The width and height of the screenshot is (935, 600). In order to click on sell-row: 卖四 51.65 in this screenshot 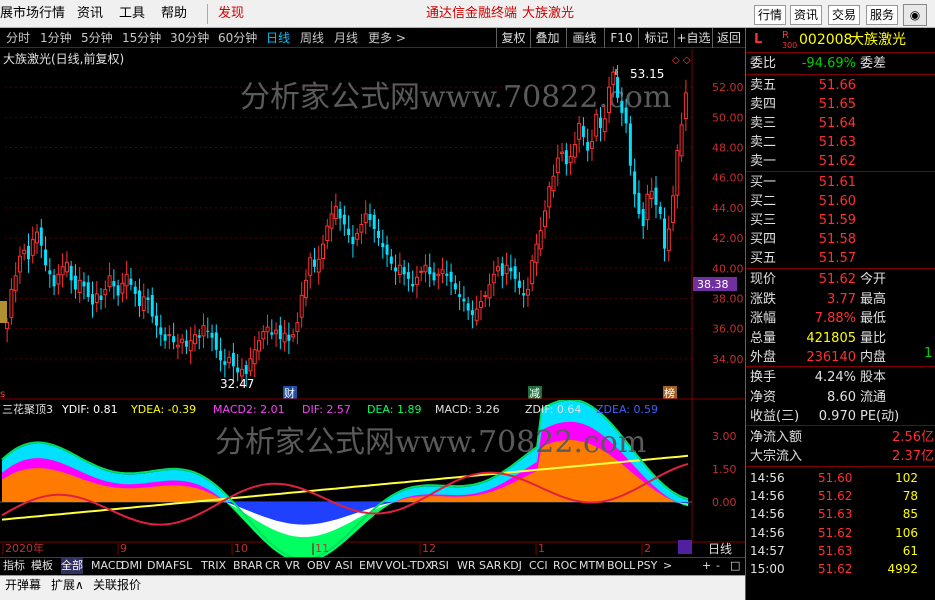, I will do `click(840, 104)`.